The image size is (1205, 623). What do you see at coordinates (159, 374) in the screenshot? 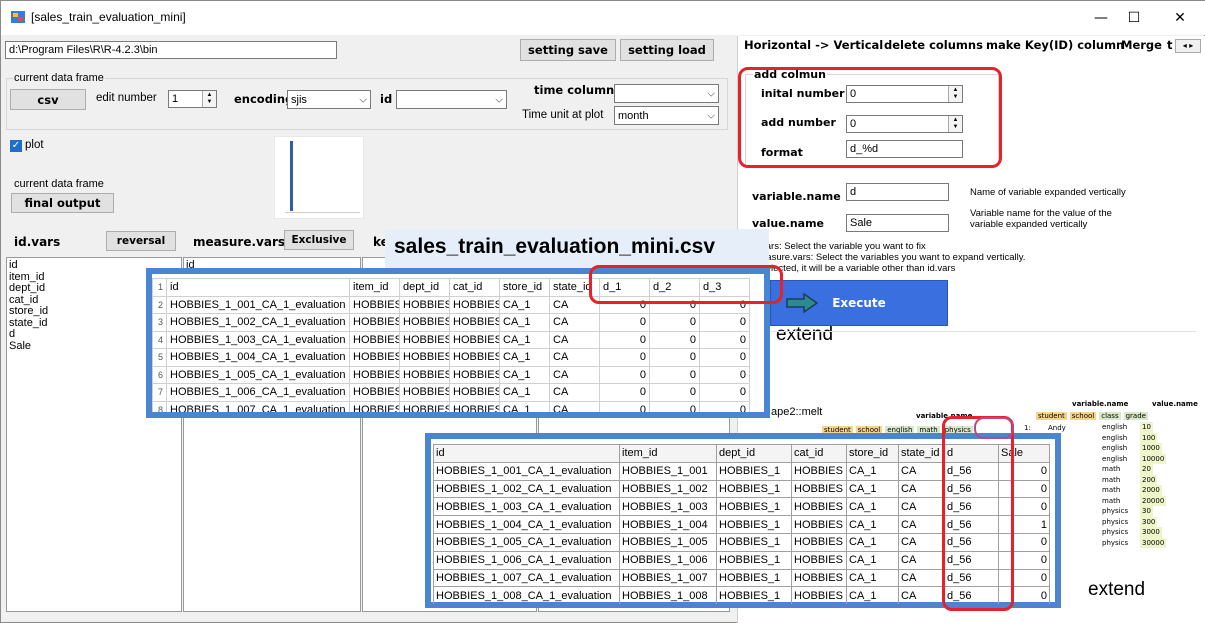
I see `table-cell: 6` at bounding box center [159, 374].